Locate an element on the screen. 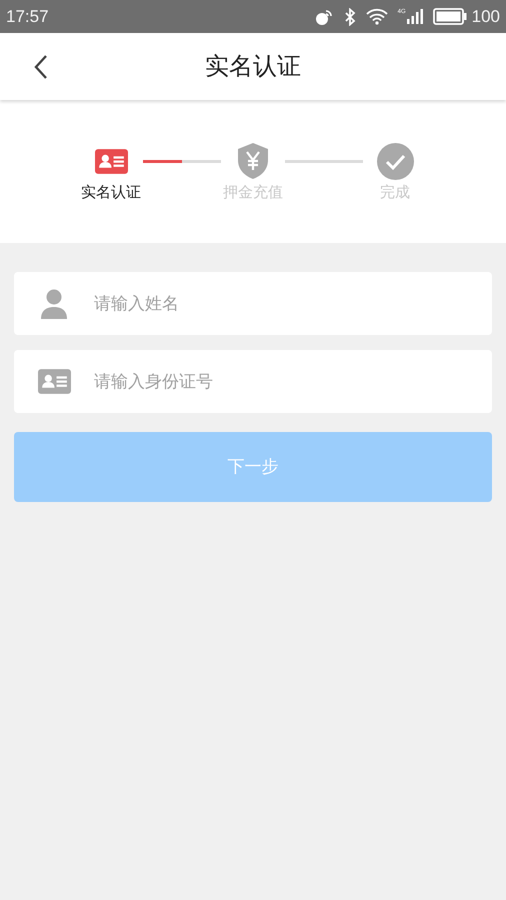 The width and height of the screenshot is (506, 900). input-field: 请输入姓名 is located at coordinates (253, 303).